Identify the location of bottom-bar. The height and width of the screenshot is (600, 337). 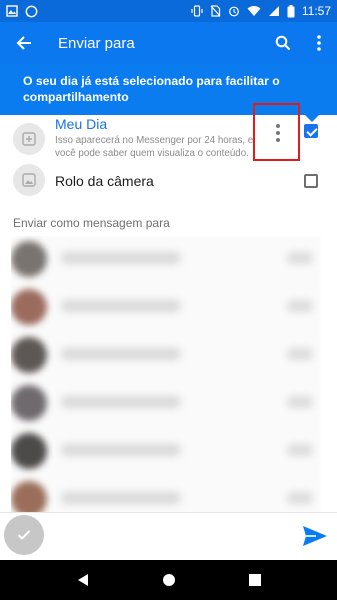
(168, 536).